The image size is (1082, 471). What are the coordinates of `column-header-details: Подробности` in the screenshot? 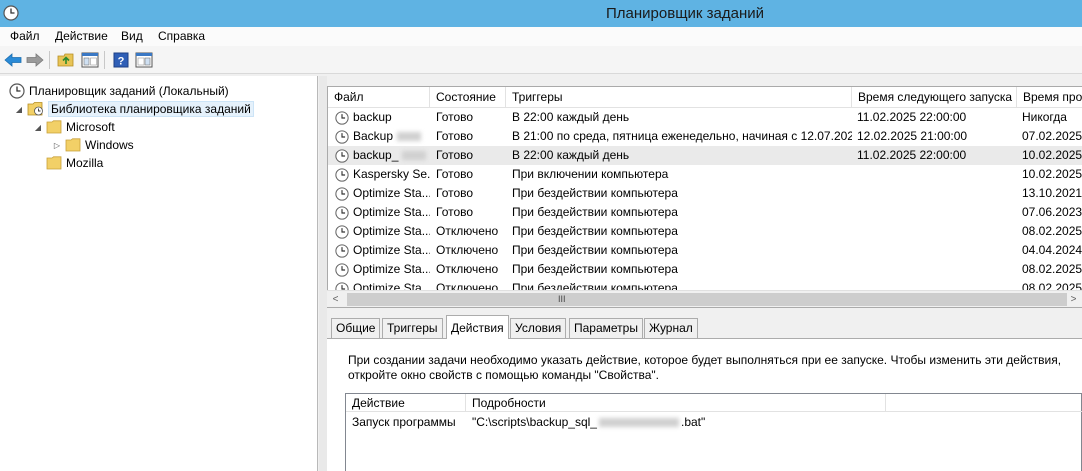 It's located at (676, 403).